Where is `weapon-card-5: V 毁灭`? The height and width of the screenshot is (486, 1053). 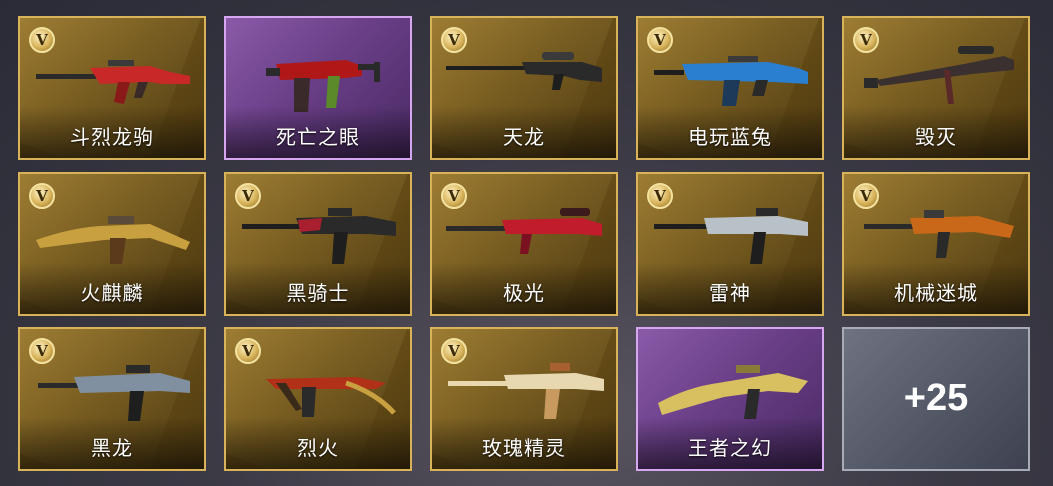
weapon-card-5: V 毁灭 is located at coordinates (936, 88).